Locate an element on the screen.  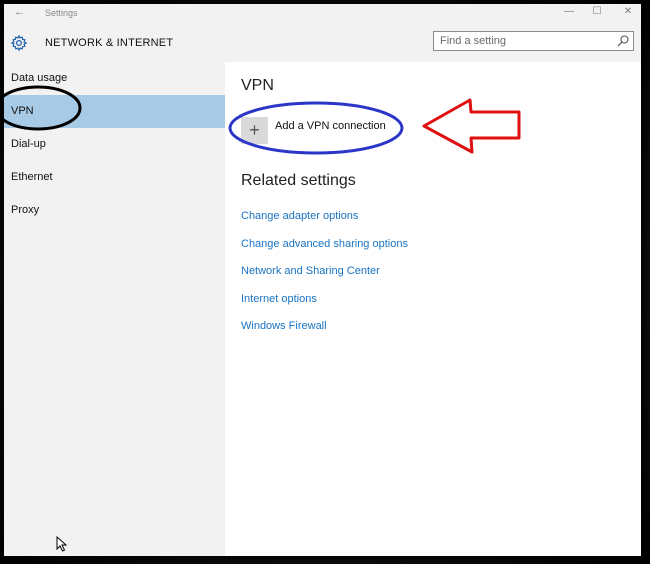
page-title: NETWORK & INTERNET is located at coordinates (109, 43).